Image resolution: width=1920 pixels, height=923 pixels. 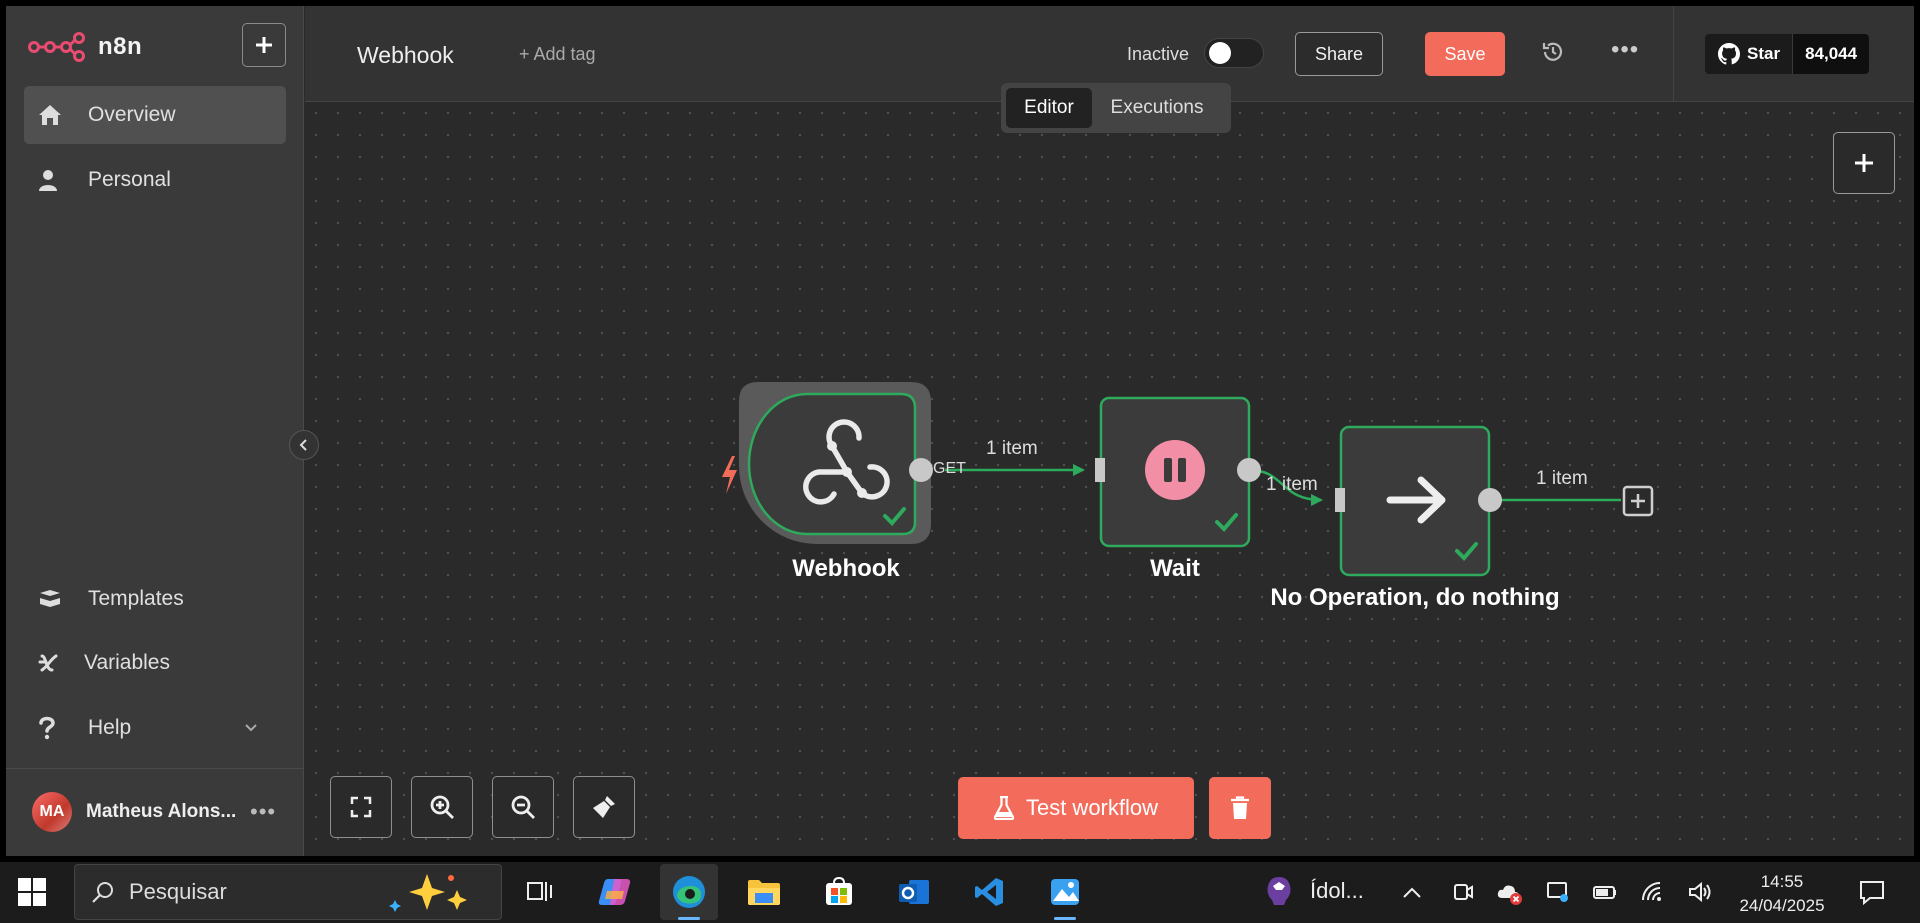 I want to click on copilot-app, so click(x=615, y=892).